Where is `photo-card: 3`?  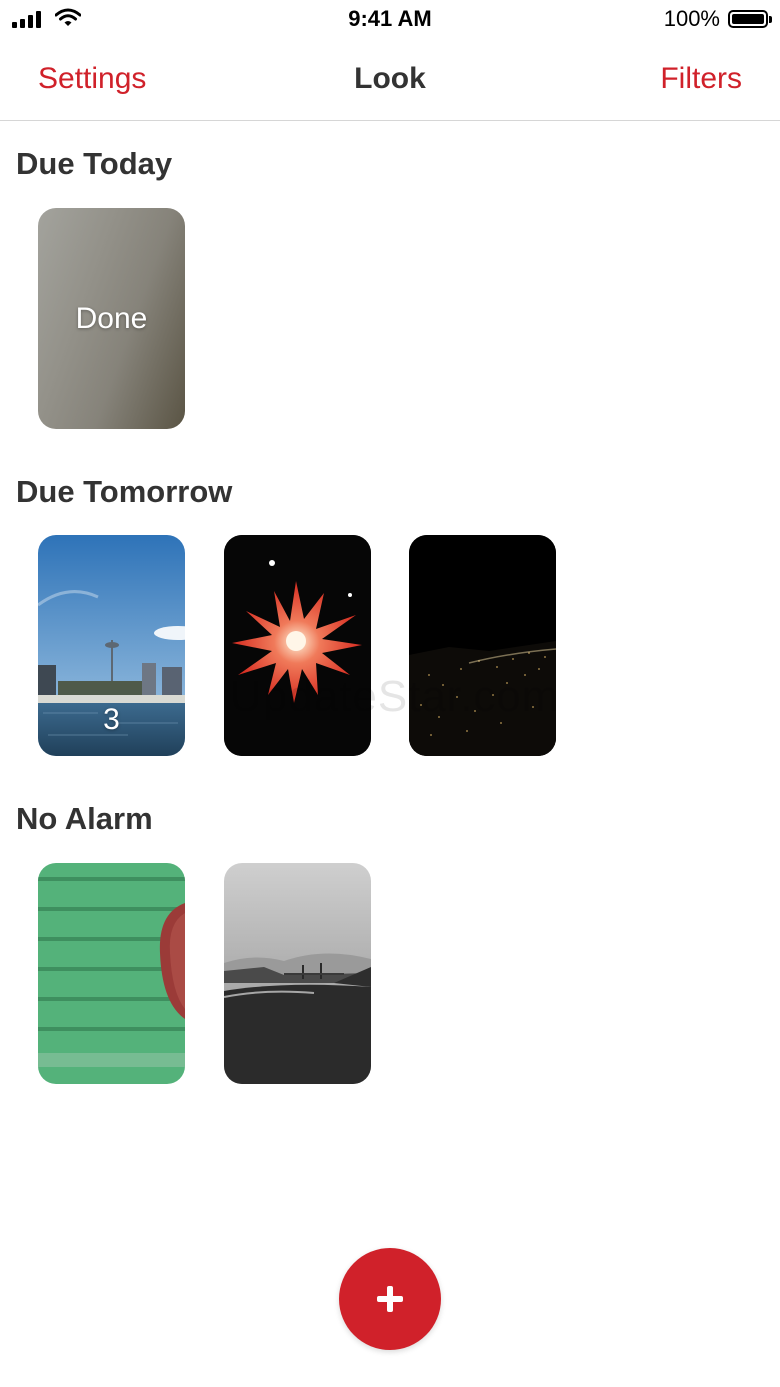 photo-card: 3 is located at coordinates (111, 645).